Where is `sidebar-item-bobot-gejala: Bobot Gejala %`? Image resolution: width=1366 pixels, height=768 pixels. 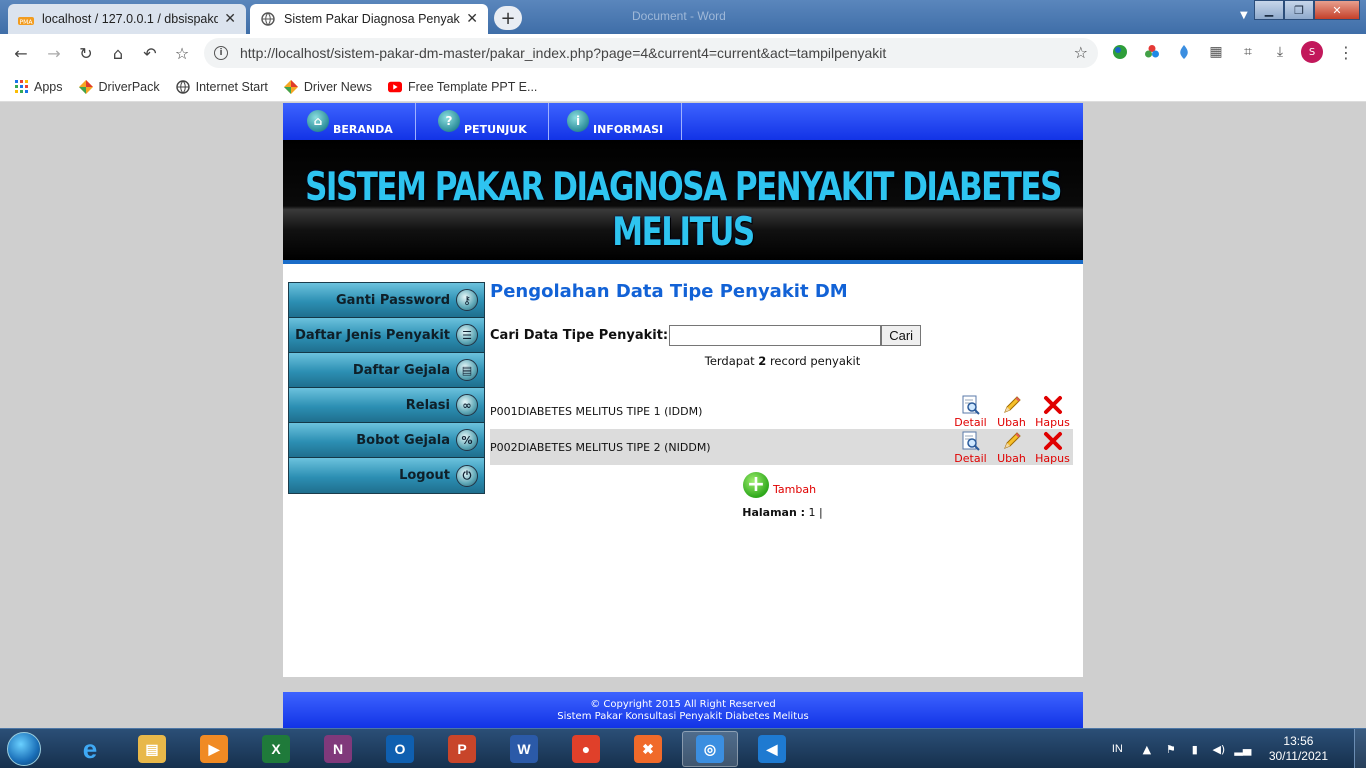
sidebar-item-bobot-gejala: Bobot Gejala % is located at coordinates (386, 440).